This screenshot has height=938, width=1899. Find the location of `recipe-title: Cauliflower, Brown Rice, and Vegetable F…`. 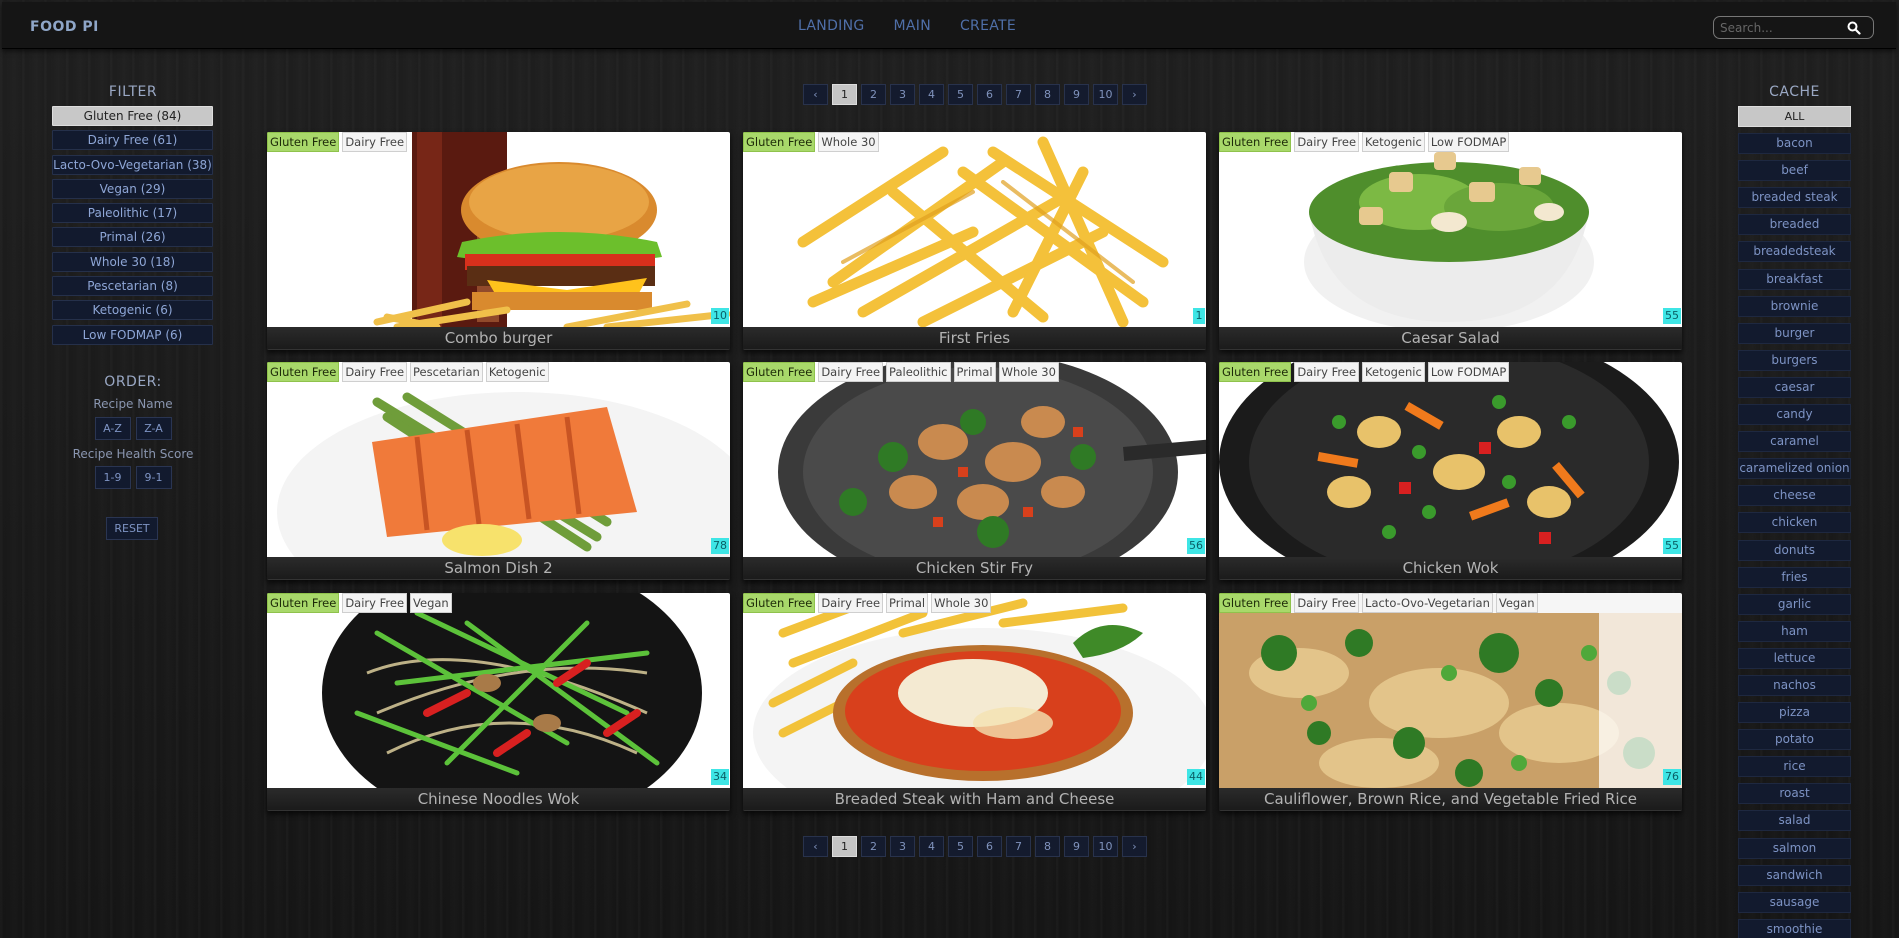

recipe-title: Cauliflower, Brown Rice, and Vegetable F… is located at coordinates (1450, 799).